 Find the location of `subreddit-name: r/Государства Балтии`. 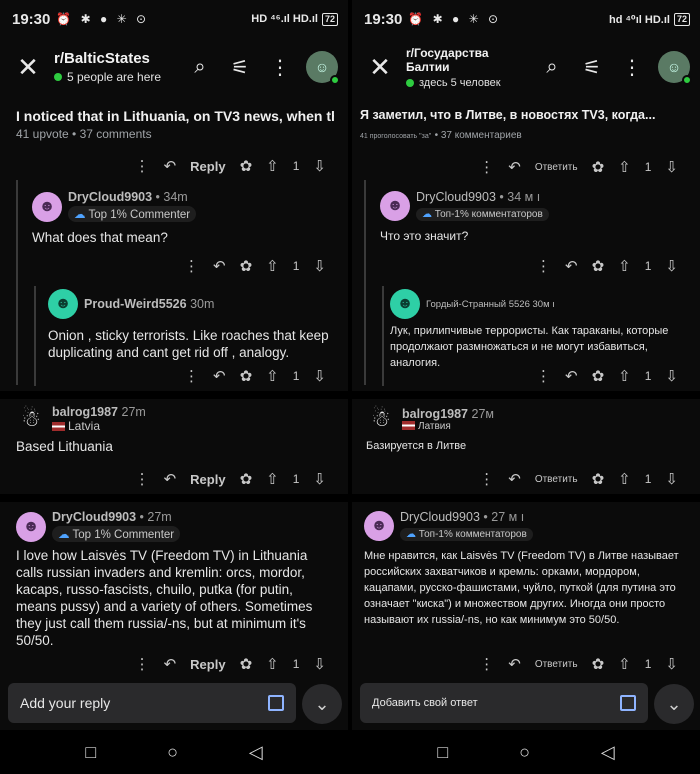

subreddit-name: r/Государства Балтии is located at coordinates (469, 60).